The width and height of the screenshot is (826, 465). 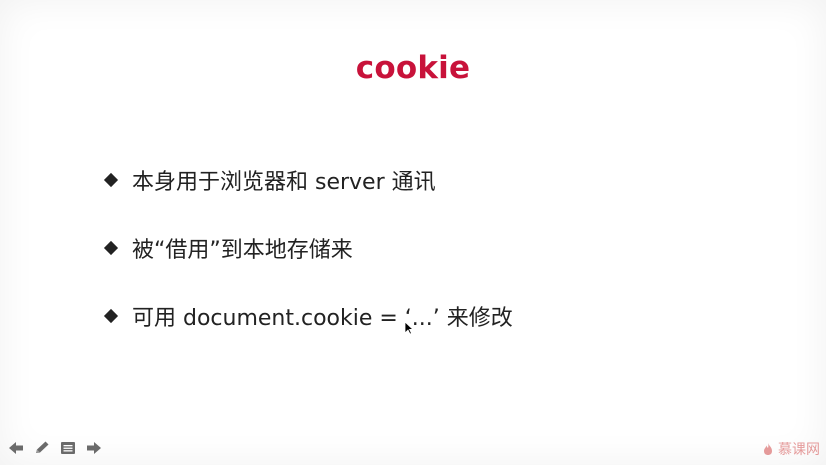 I want to click on slideshow-controls, so click(x=55, y=448).